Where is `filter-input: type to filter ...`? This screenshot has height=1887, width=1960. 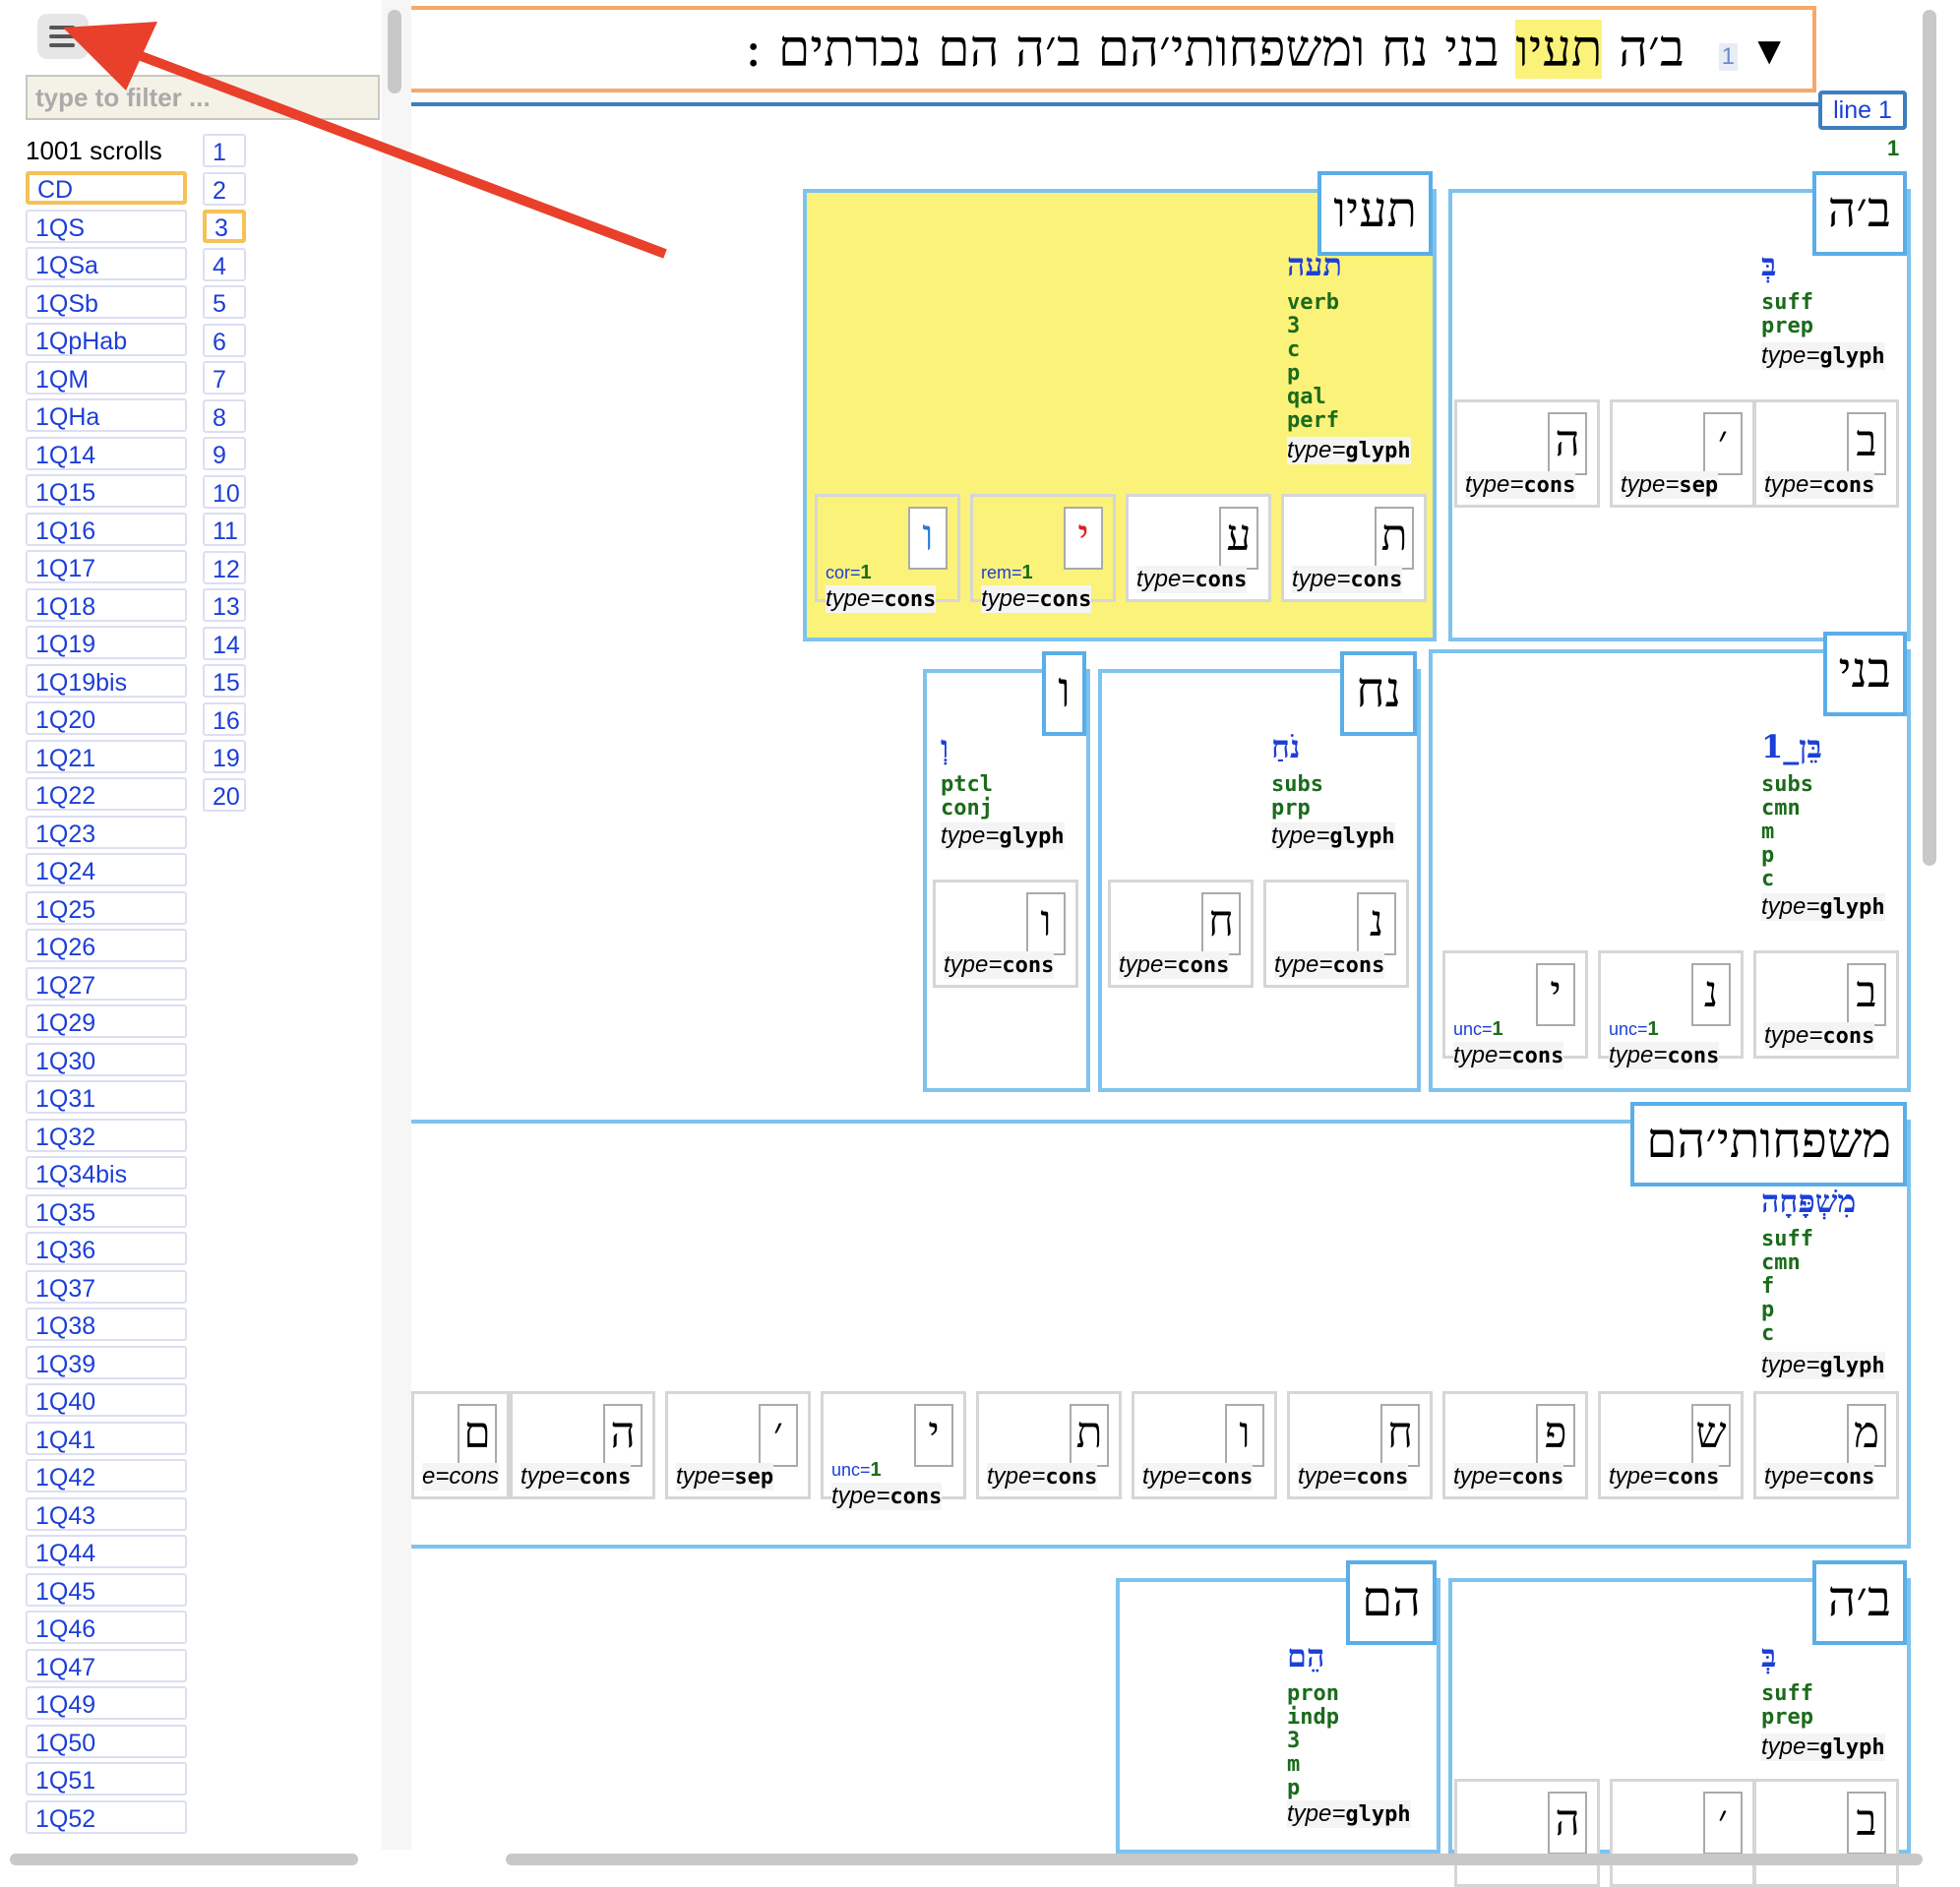
filter-input: type to filter ... is located at coordinates (203, 97).